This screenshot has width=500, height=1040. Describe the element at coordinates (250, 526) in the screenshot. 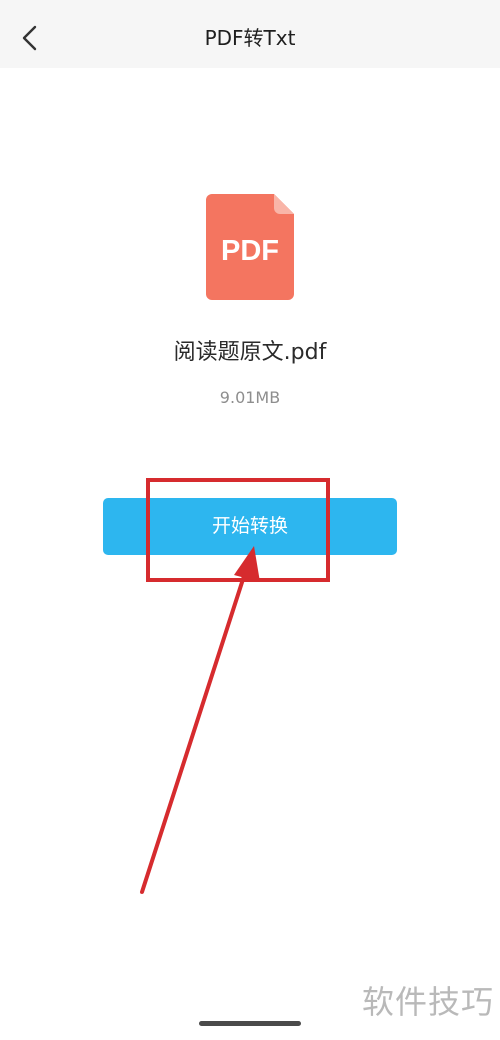

I see `start-convert-button: 开始转换` at that location.